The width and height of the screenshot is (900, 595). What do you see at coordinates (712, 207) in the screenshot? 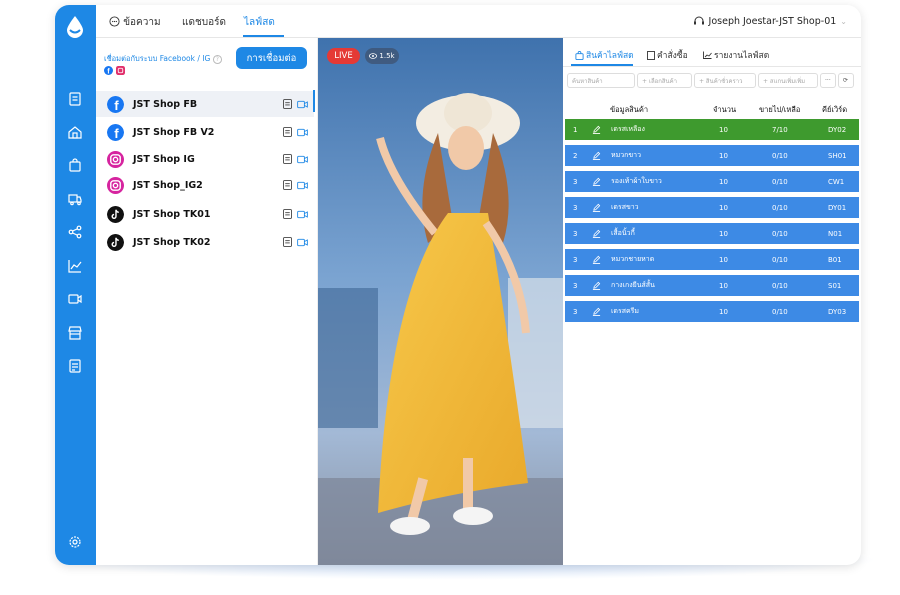
I see `table-row: 3 เดรสขาว 10 0/10 DY01` at bounding box center [712, 207].